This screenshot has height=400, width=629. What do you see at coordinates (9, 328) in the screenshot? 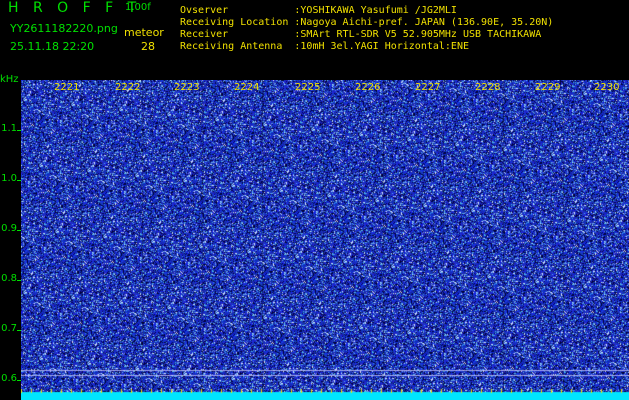
I see `y-tick-label: 0.7` at bounding box center [9, 328].